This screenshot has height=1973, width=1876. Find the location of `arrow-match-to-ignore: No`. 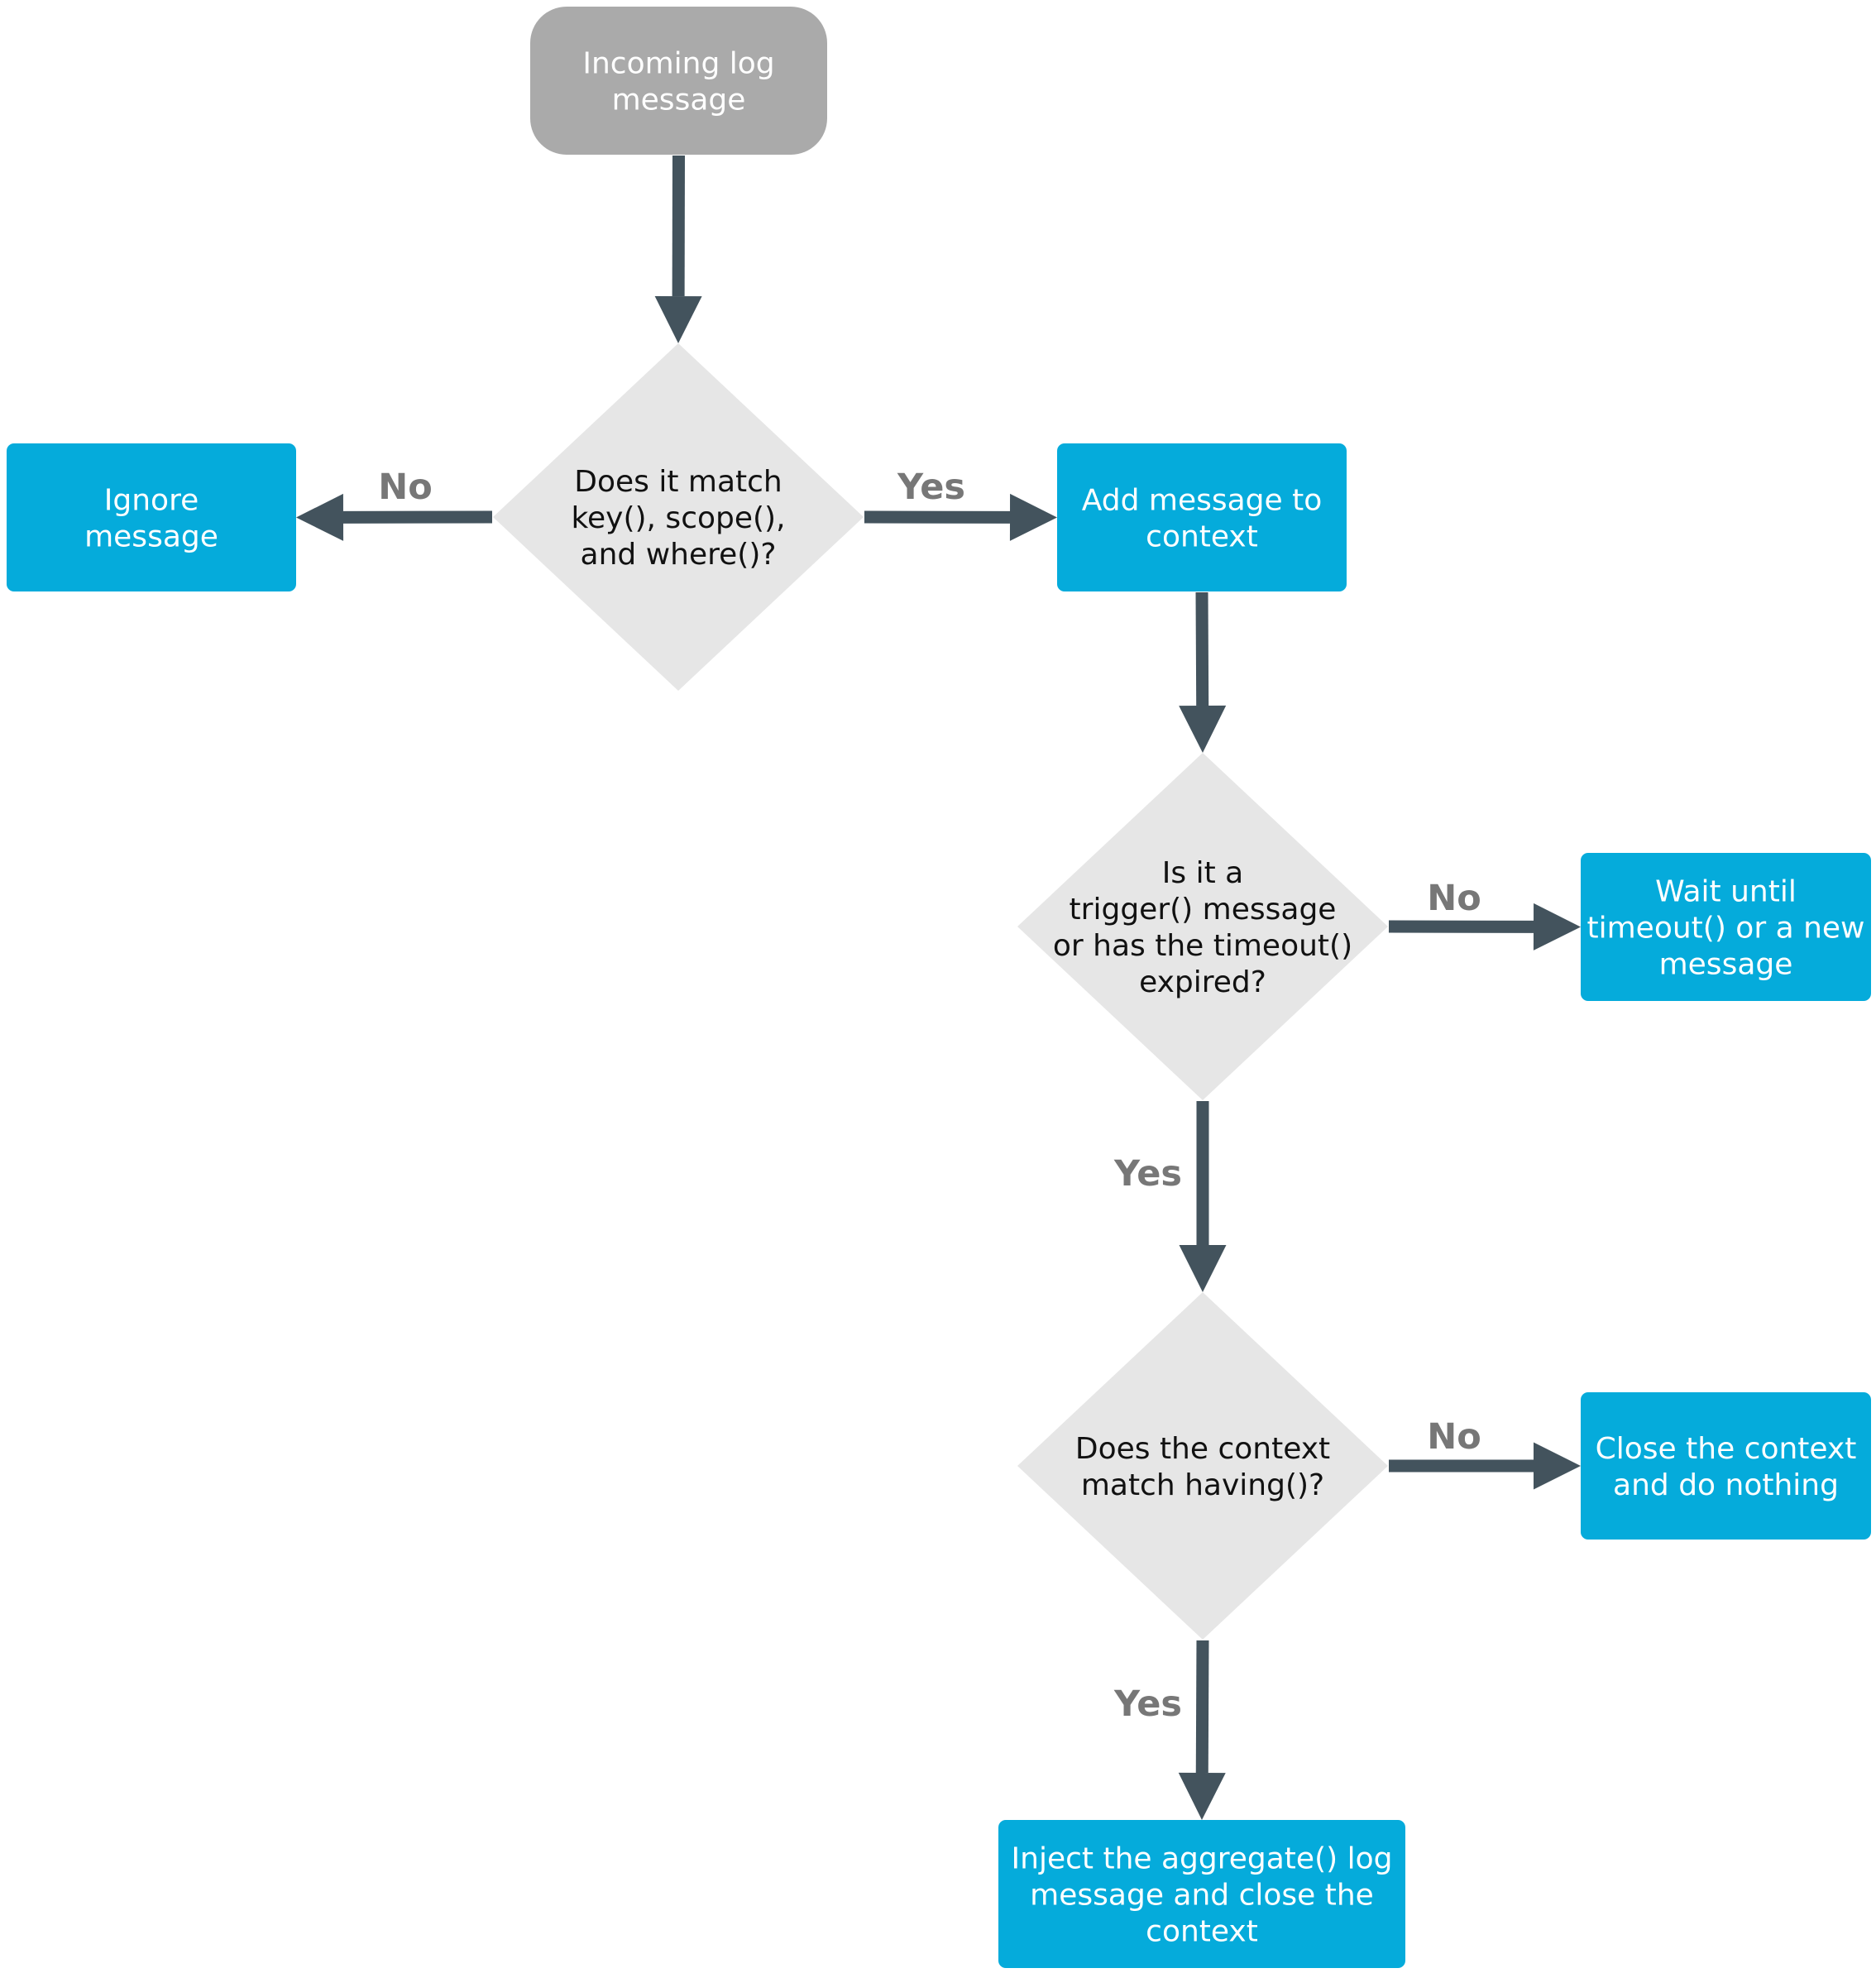

arrow-match-to-ignore: No is located at coordinates (394, 504).